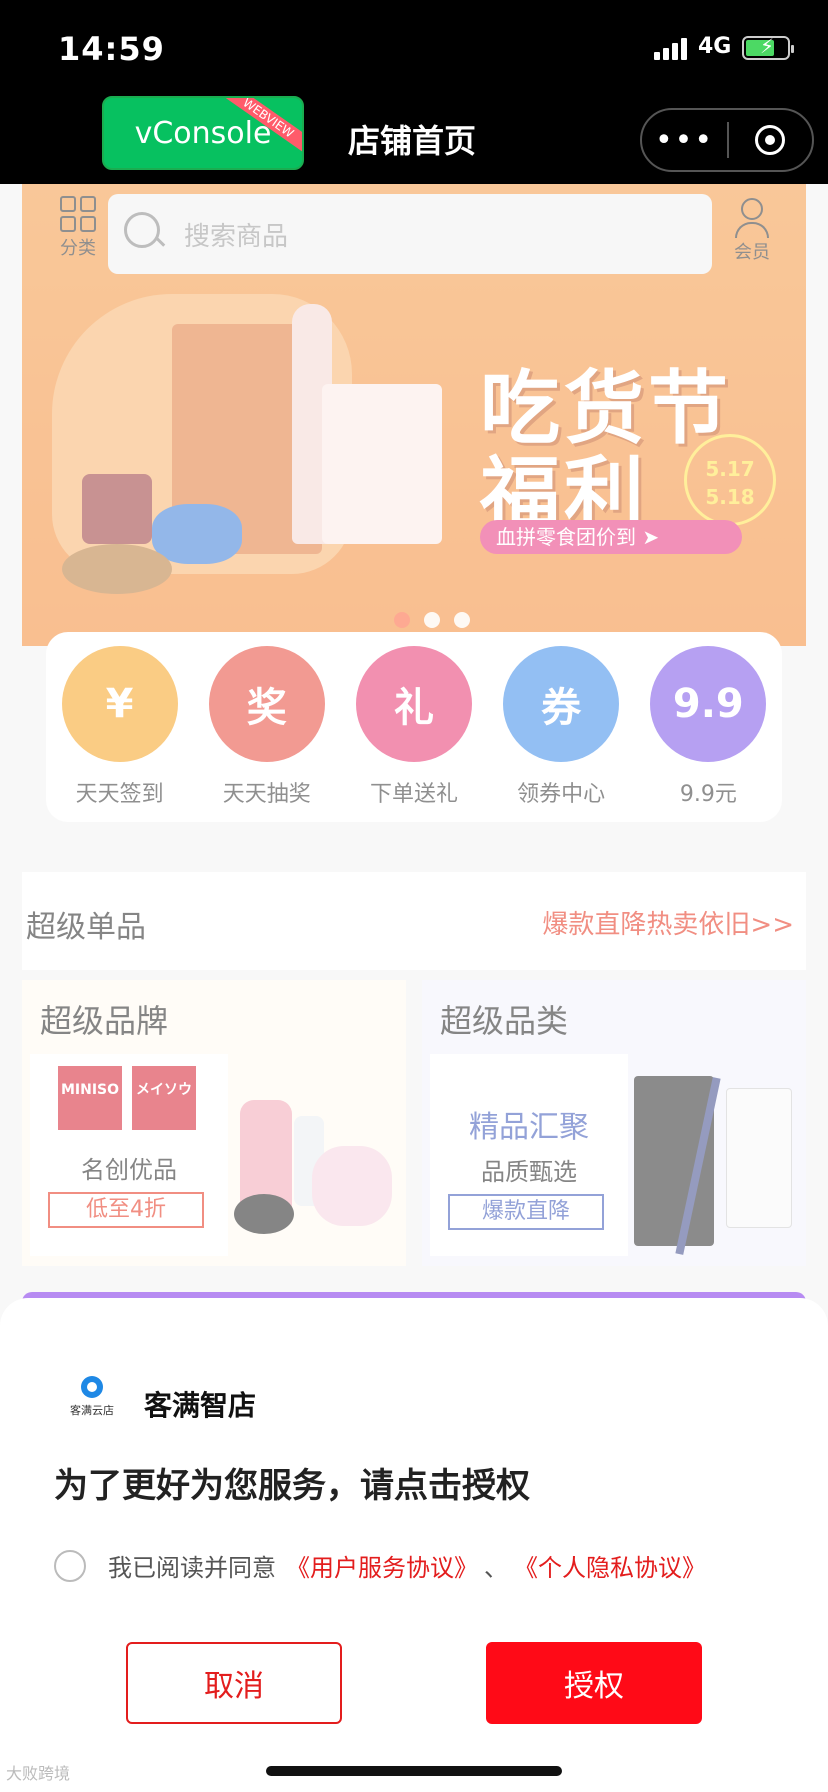  What do you see at coordinates (92, 1410) in the screenshot?
I see `logo-text: 客满云店` at bounding box center [92, 1410].